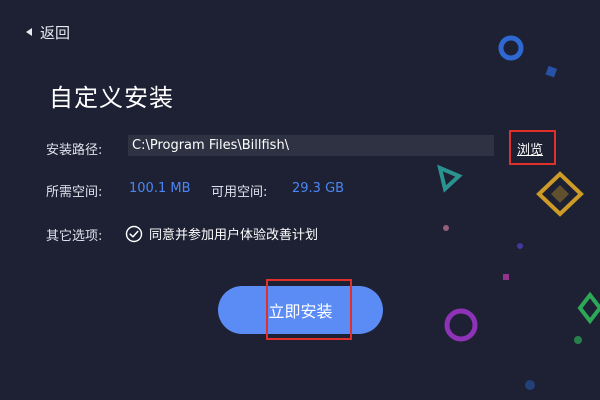 The image size is (600, 400). What do you see at coordinates (588, 308) in the screenshot?
I see `deco-diamond-green` at bounding box center [588, 308].